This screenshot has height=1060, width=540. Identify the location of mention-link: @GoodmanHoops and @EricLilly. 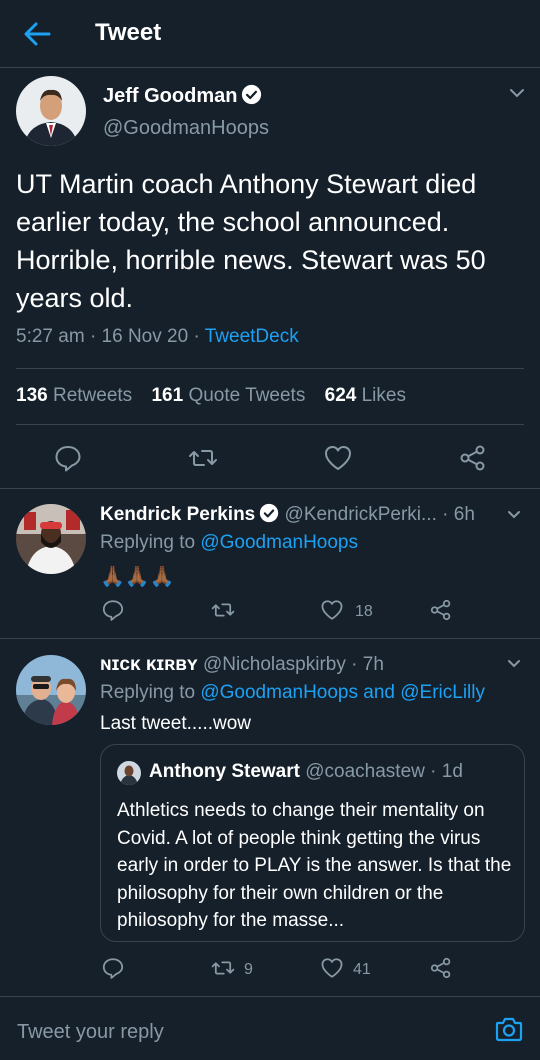
(342, 692).